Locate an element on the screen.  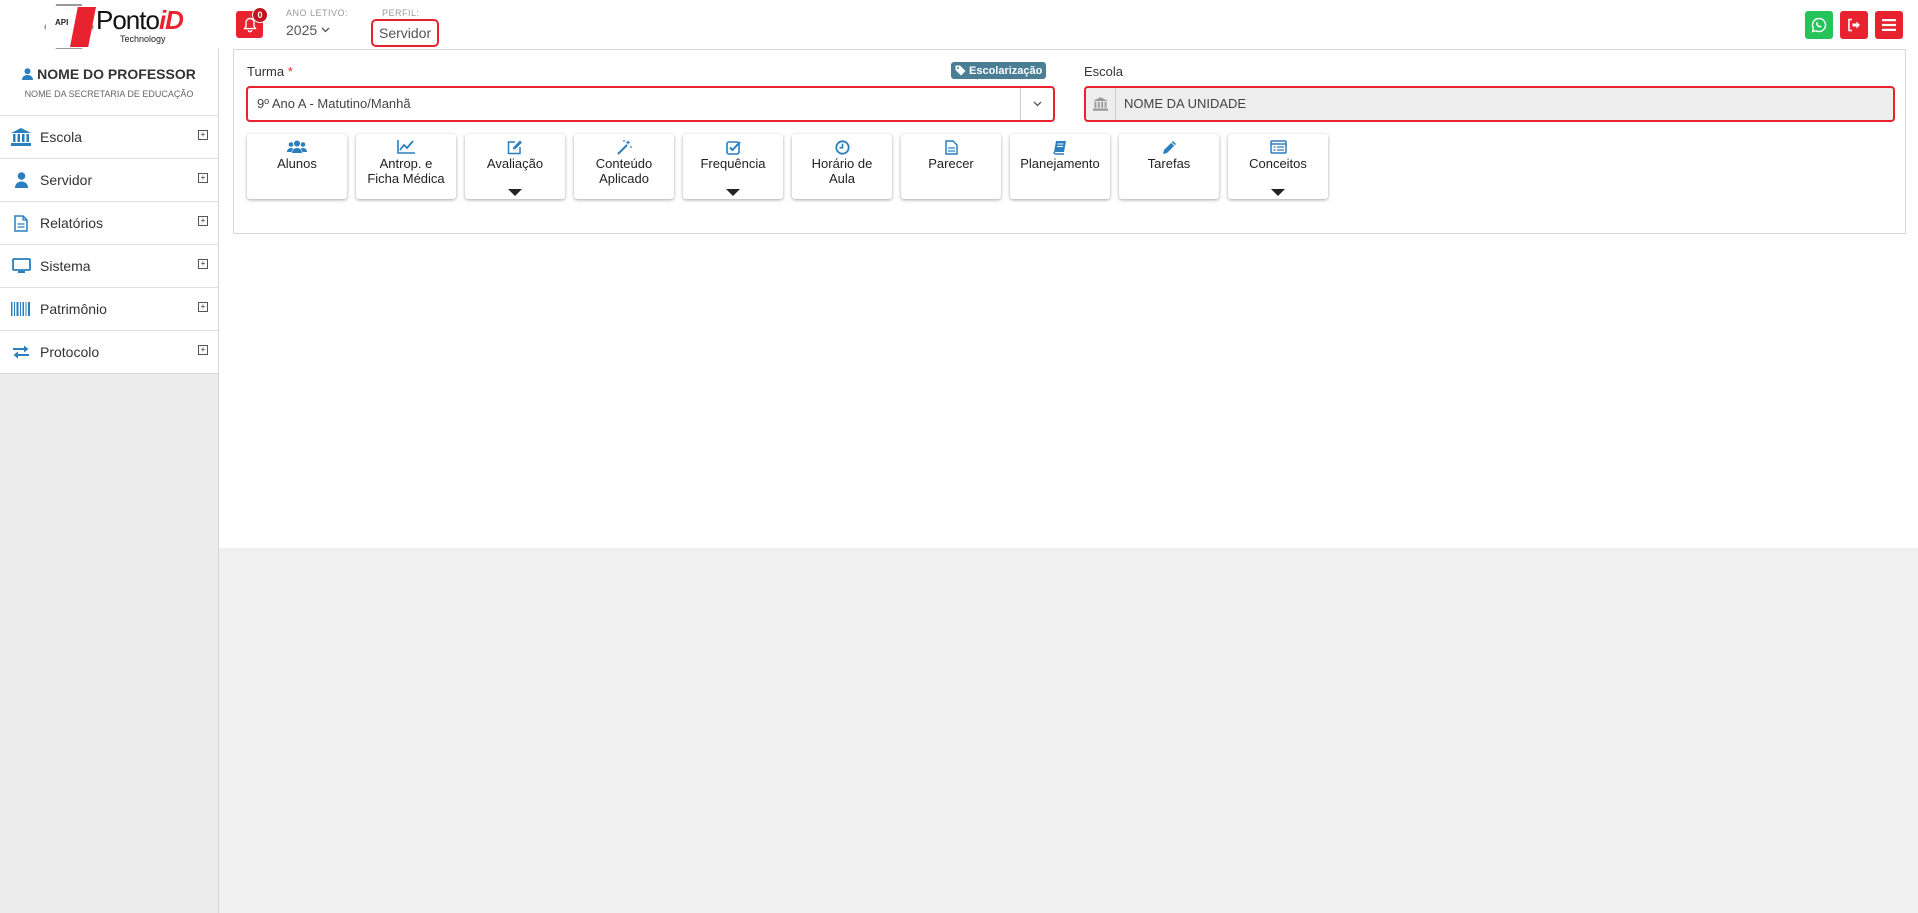
tile-horario-de-aula: Horário de Aula is located at coordinates (842, 166).